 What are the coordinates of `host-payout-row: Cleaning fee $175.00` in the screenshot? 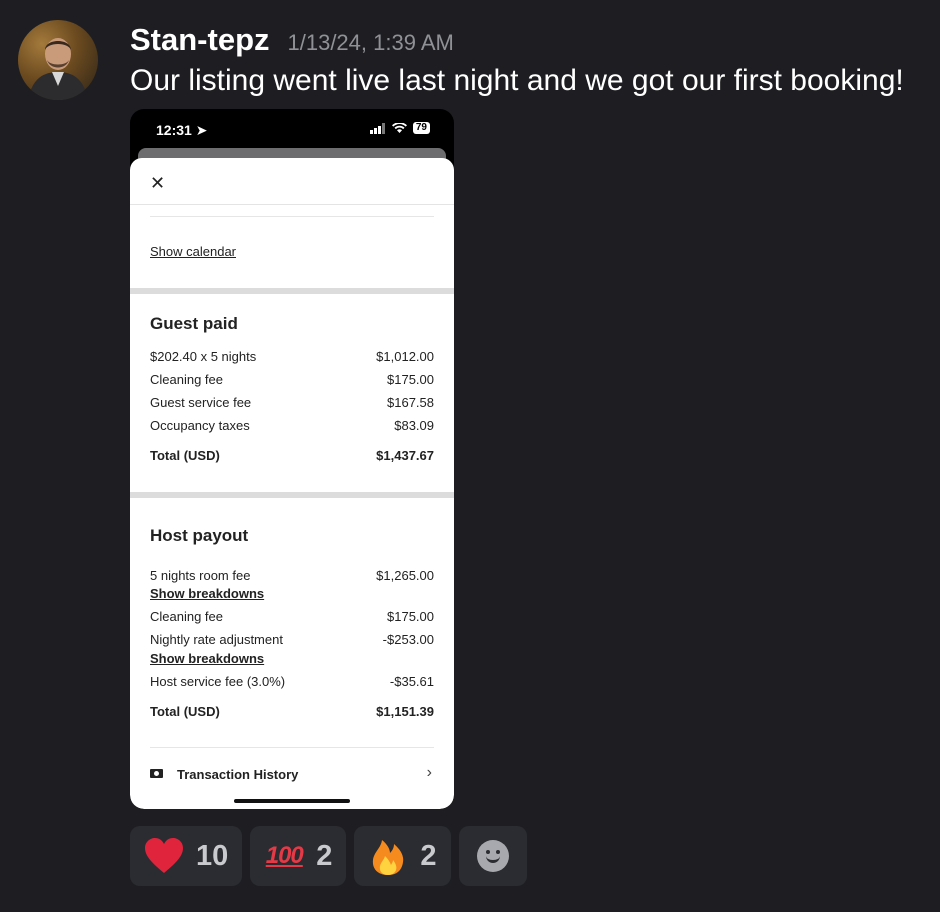 It's located at (292, 616).